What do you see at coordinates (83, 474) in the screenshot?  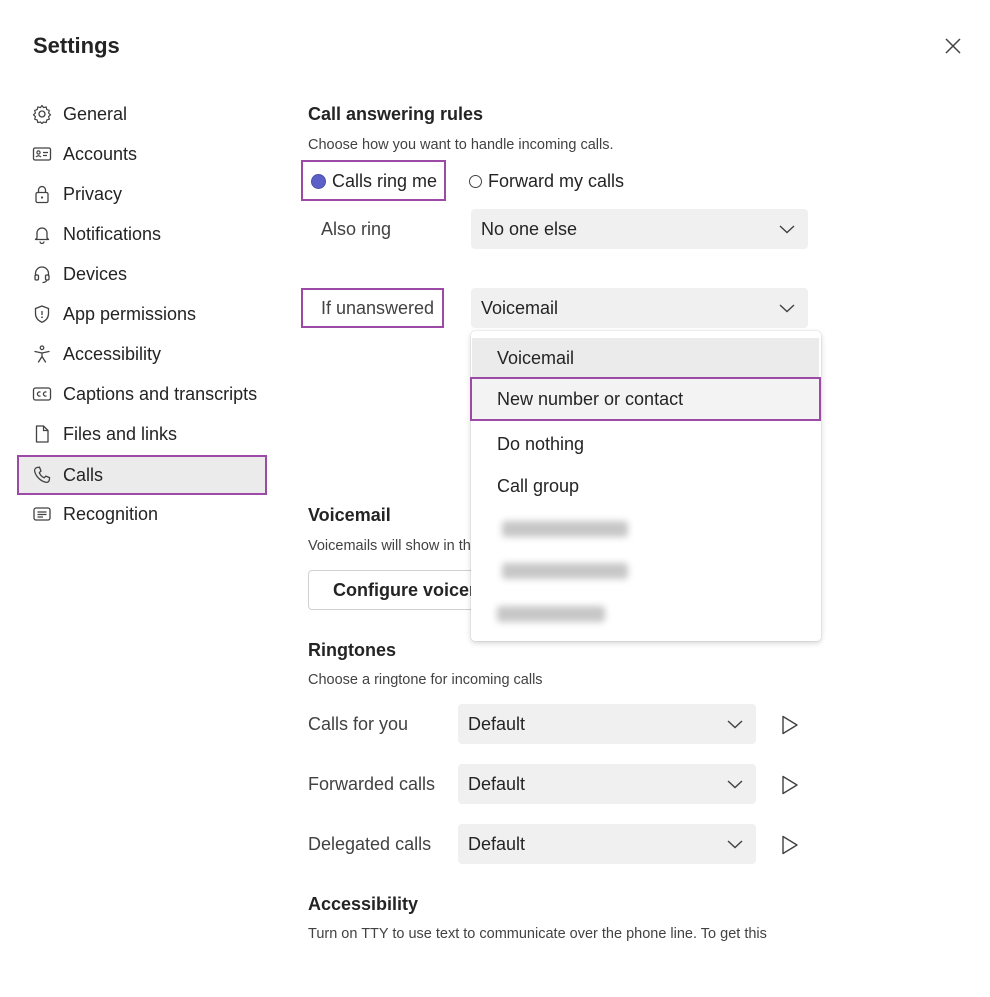 I see `sidebar-item-label: Calls` at bounding box center [83, 474].